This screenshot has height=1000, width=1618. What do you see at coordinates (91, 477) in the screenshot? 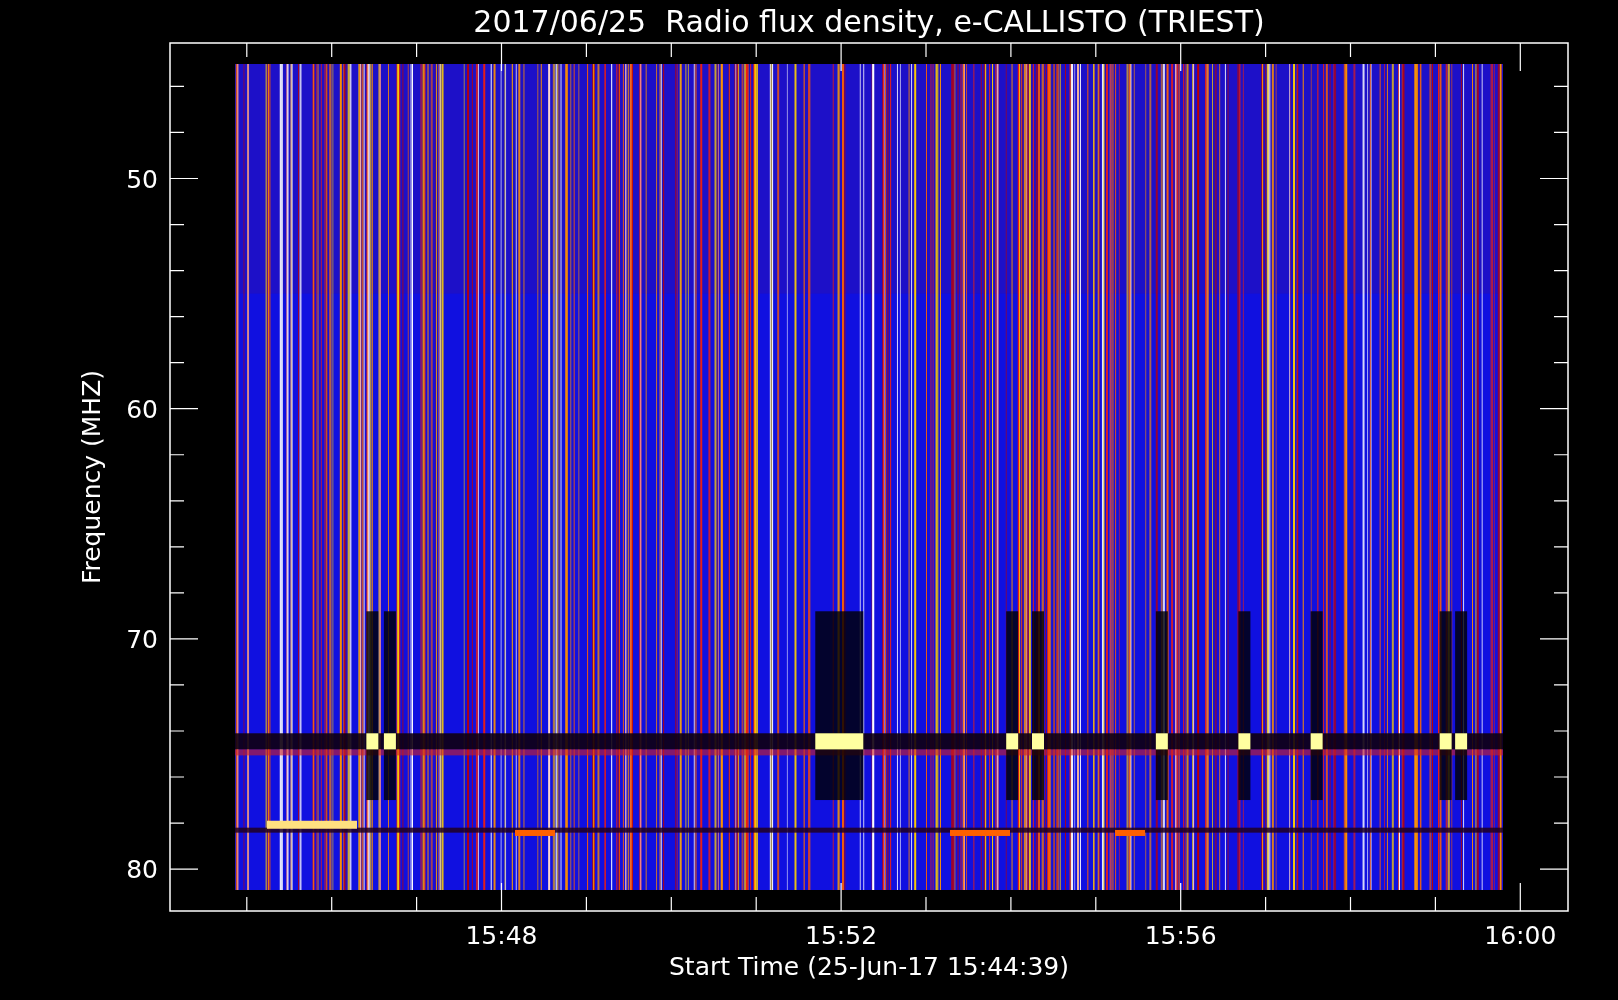
I see `y-axis-label: Frequency (MHZ)` at bounding box center [91, 477].